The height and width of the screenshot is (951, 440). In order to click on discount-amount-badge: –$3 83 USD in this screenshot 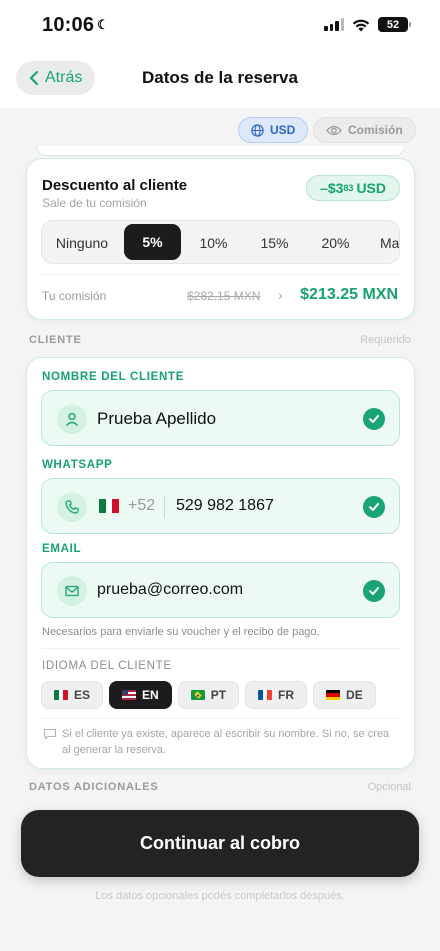, I will do `click(353, 188)`.